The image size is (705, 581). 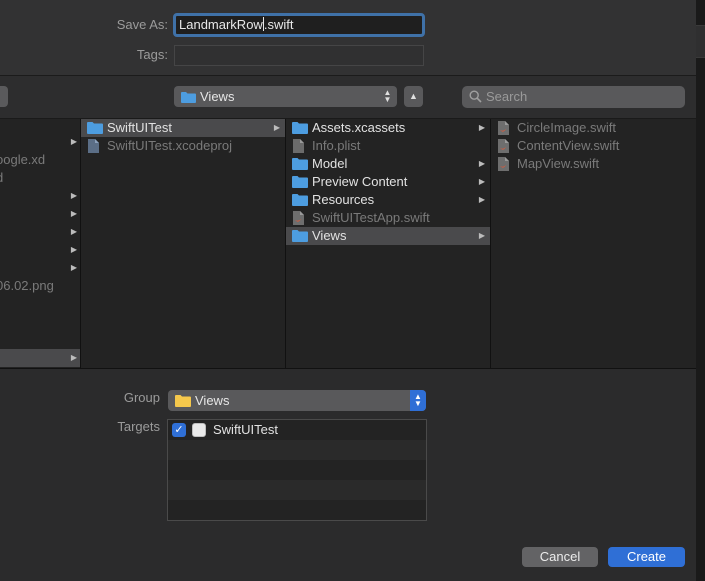 What do you see at coordinates (40, 160) in the screenshot?
I see `list-item: oogle.xd` at bounding box center [40, 160].